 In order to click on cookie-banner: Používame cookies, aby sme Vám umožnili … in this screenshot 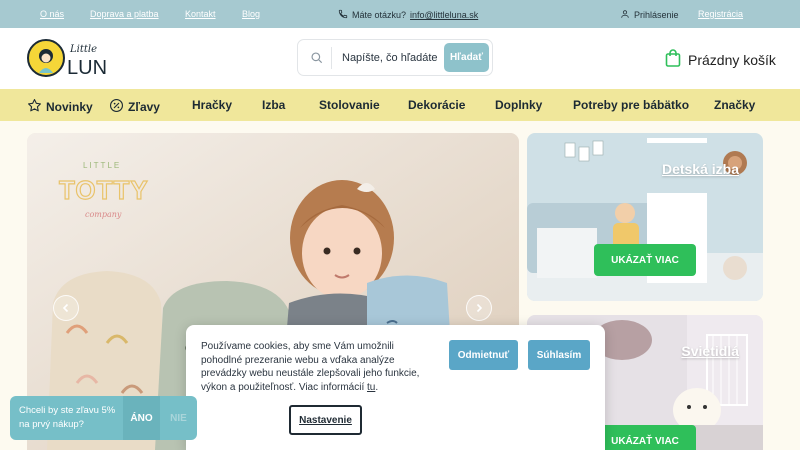, I will do `click(395, 387)`.